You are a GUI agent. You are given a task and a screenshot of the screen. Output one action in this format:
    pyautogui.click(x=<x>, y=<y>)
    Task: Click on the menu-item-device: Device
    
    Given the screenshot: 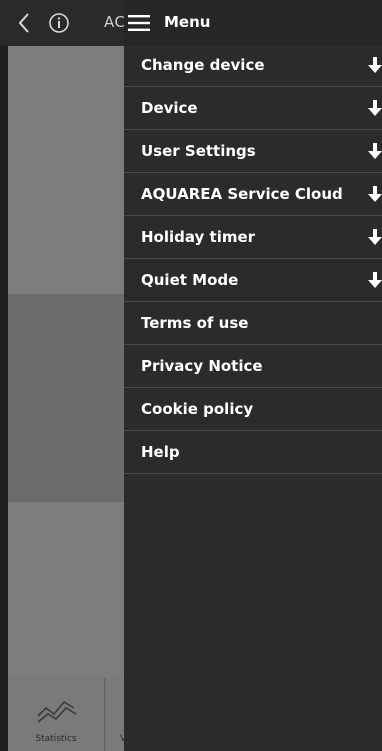 What is the action you would take?
    pyautogui.click(x=253, y=108)
    